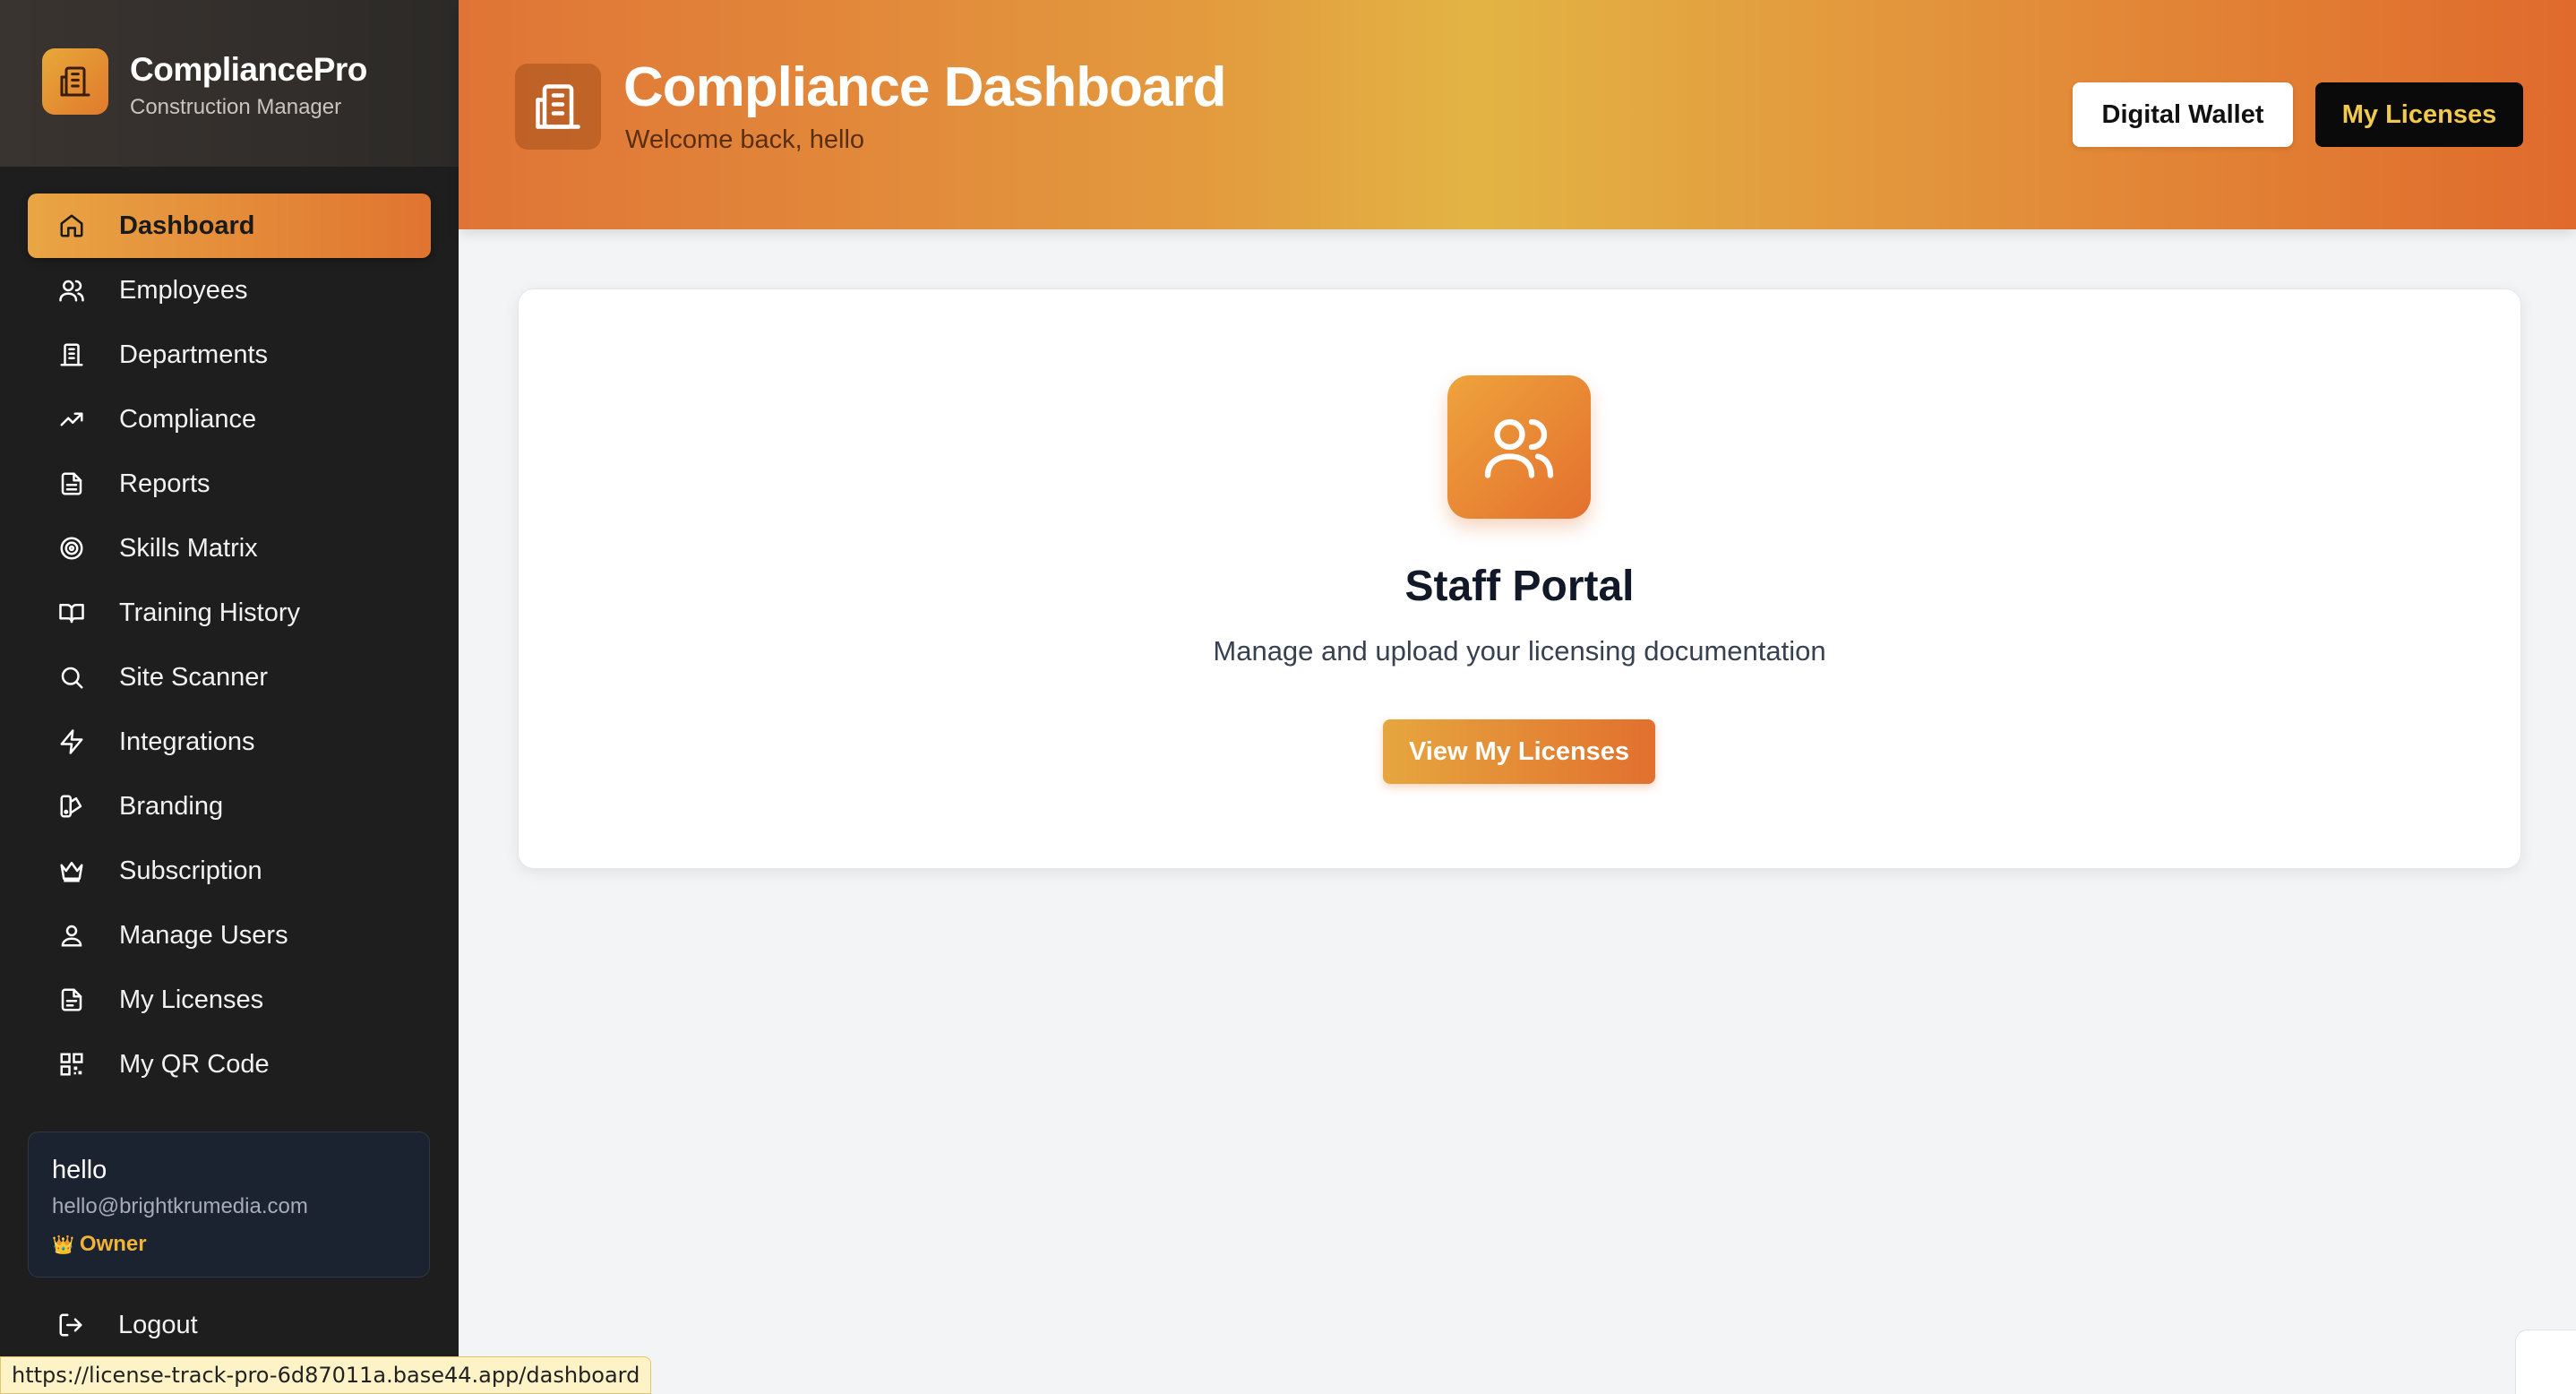  I want to click on sidebar-item-site-scanner: Site Scanner, so click(229, 677).